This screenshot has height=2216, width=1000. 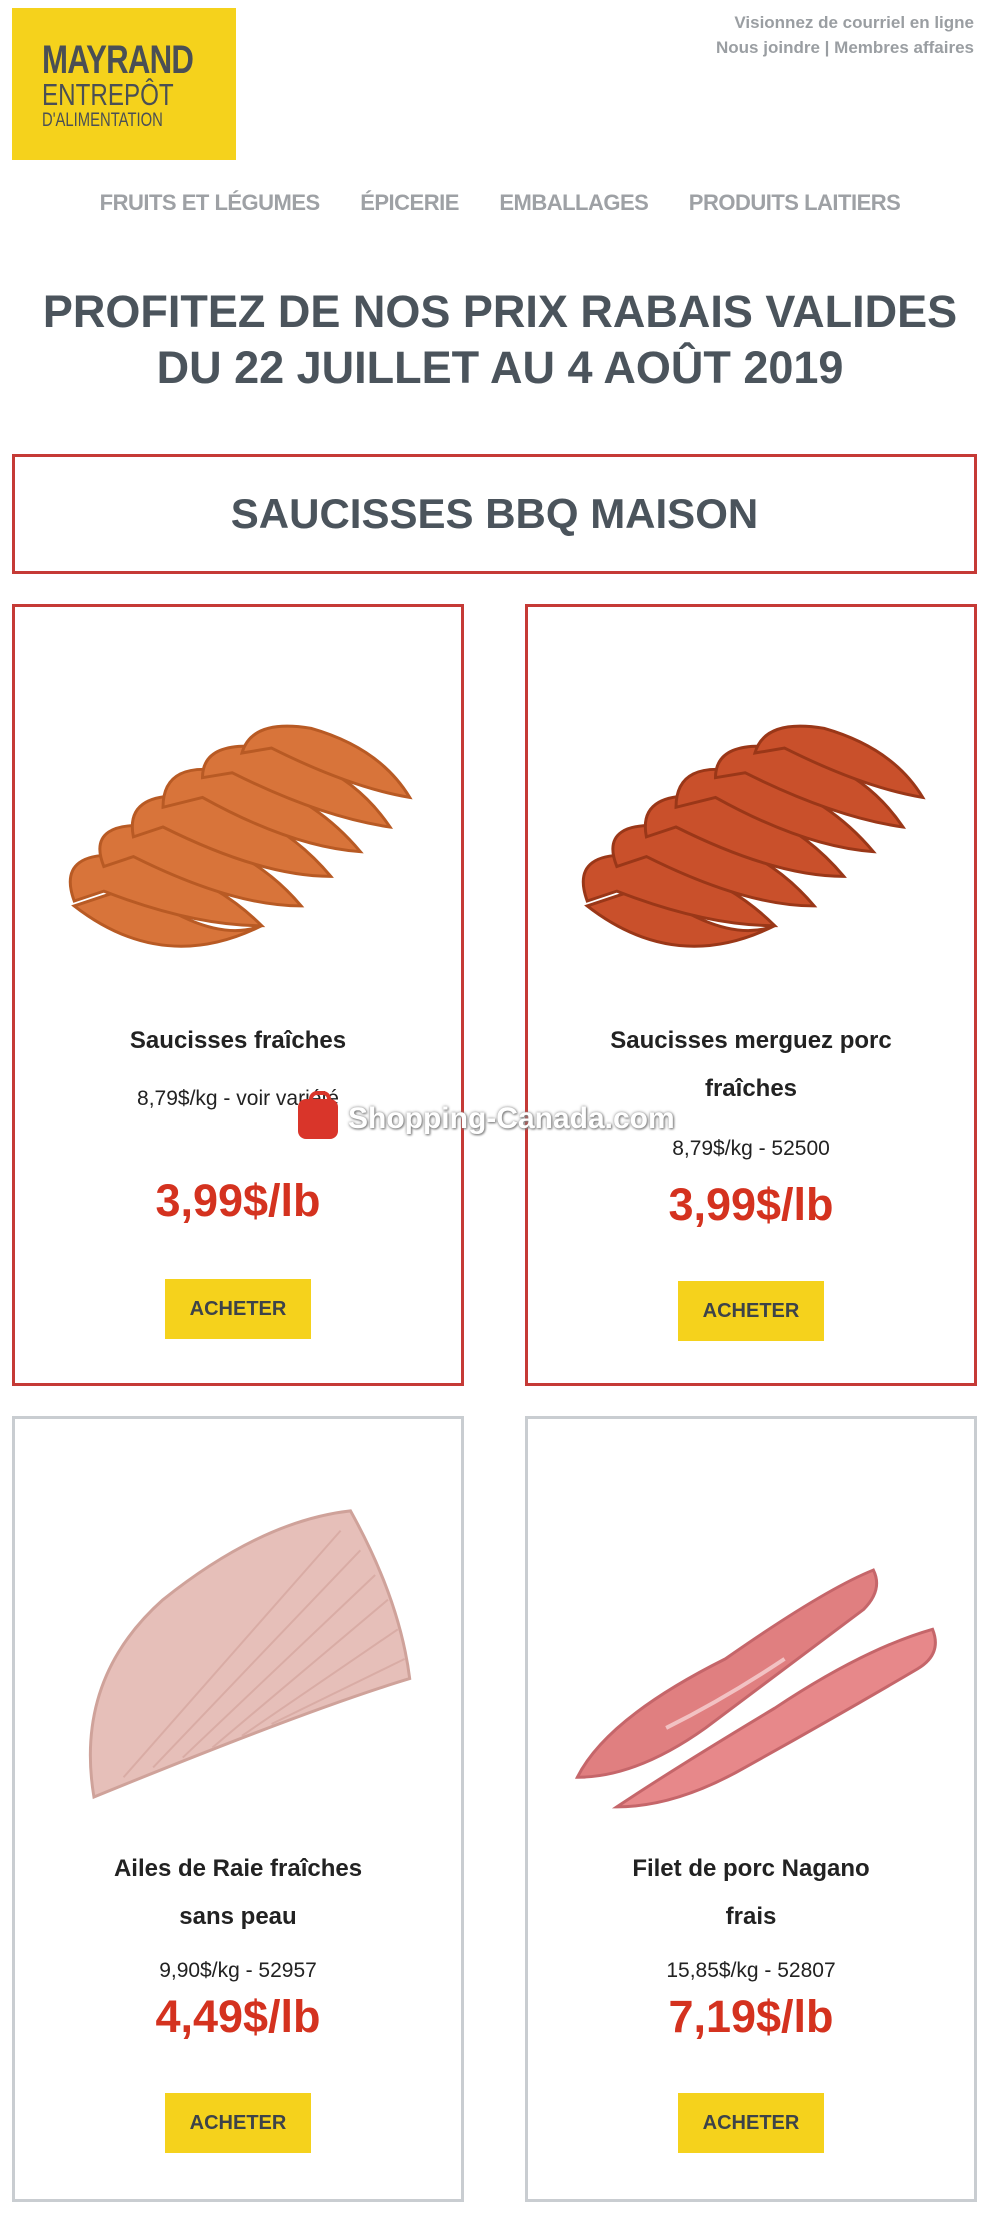 I want to click on watermark-text: Shopping-Canada.com, so click(x=511, y=1118).